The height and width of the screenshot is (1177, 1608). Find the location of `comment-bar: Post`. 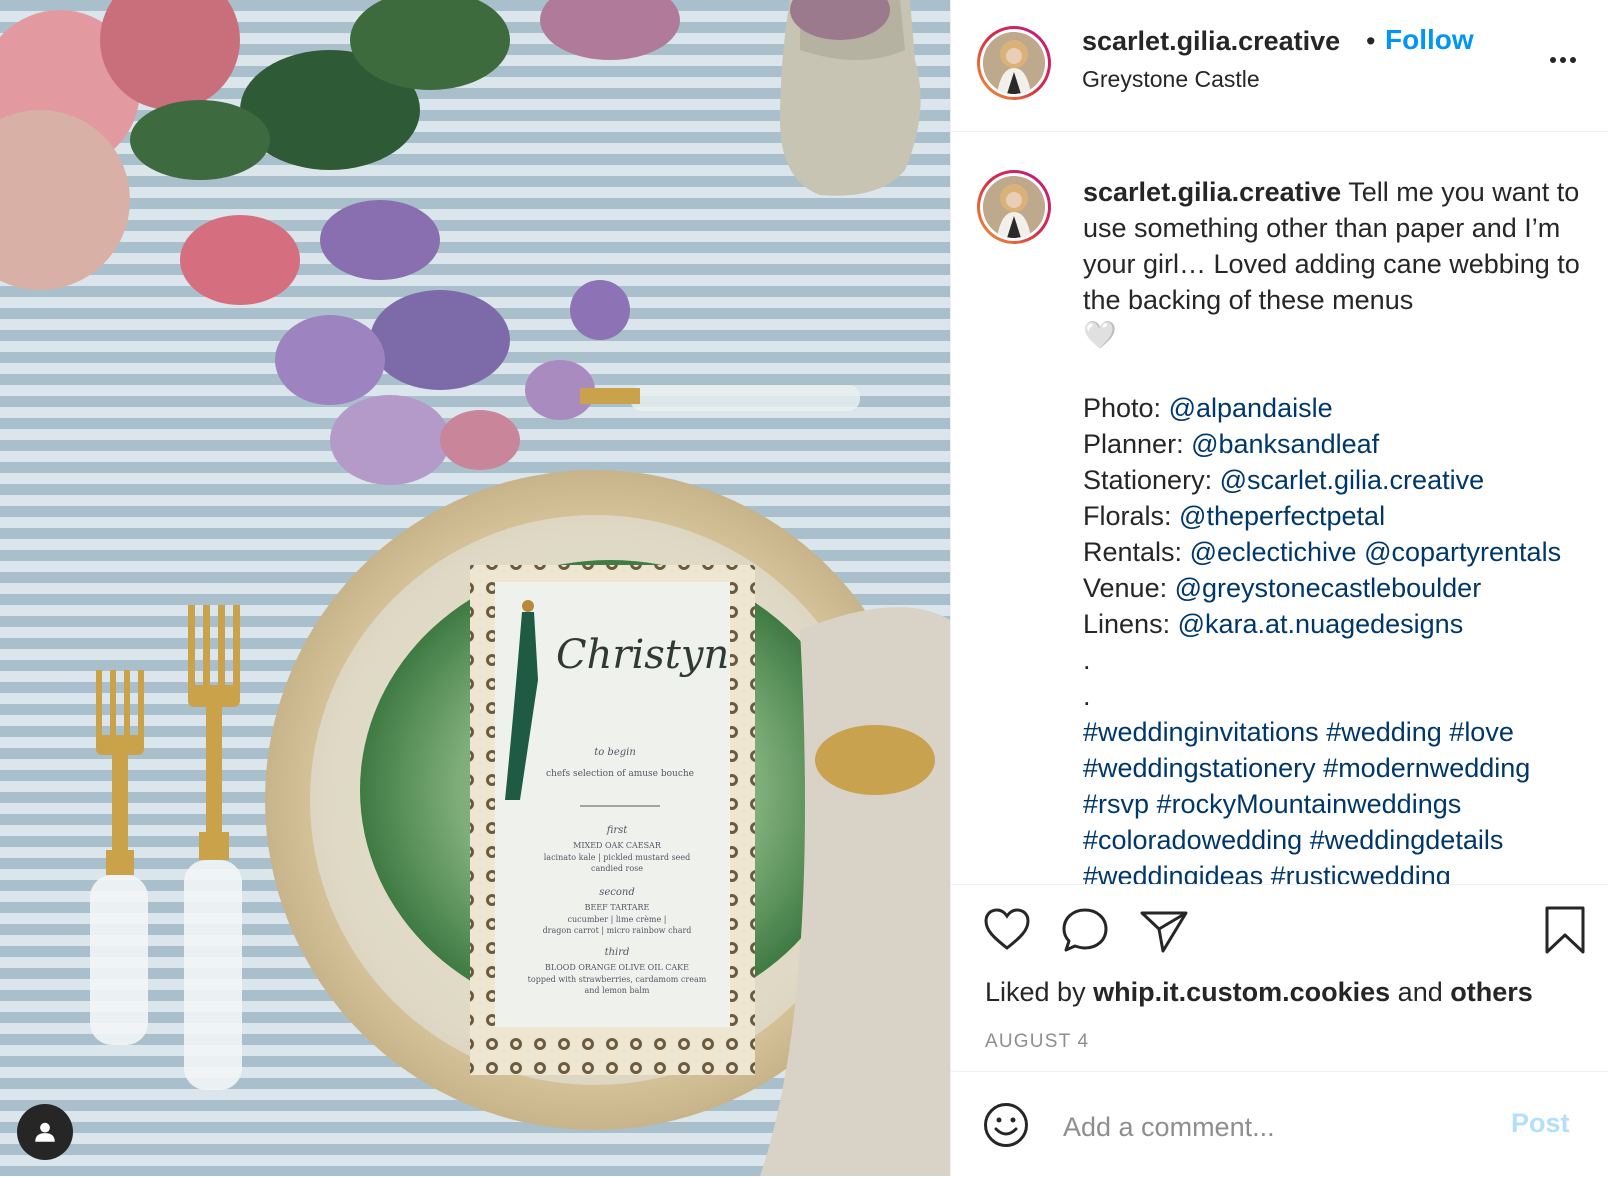

comment-bar: Post is located at coordinates (1279, 1124).